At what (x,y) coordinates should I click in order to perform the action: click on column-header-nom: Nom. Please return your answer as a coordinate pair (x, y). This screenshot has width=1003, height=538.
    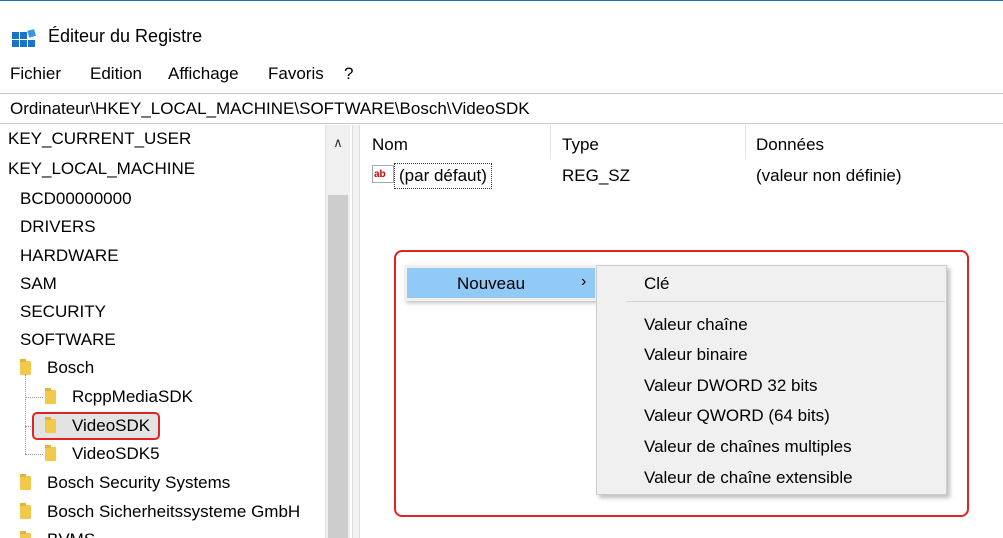
    Looking at the image, I should click on (390, 145).